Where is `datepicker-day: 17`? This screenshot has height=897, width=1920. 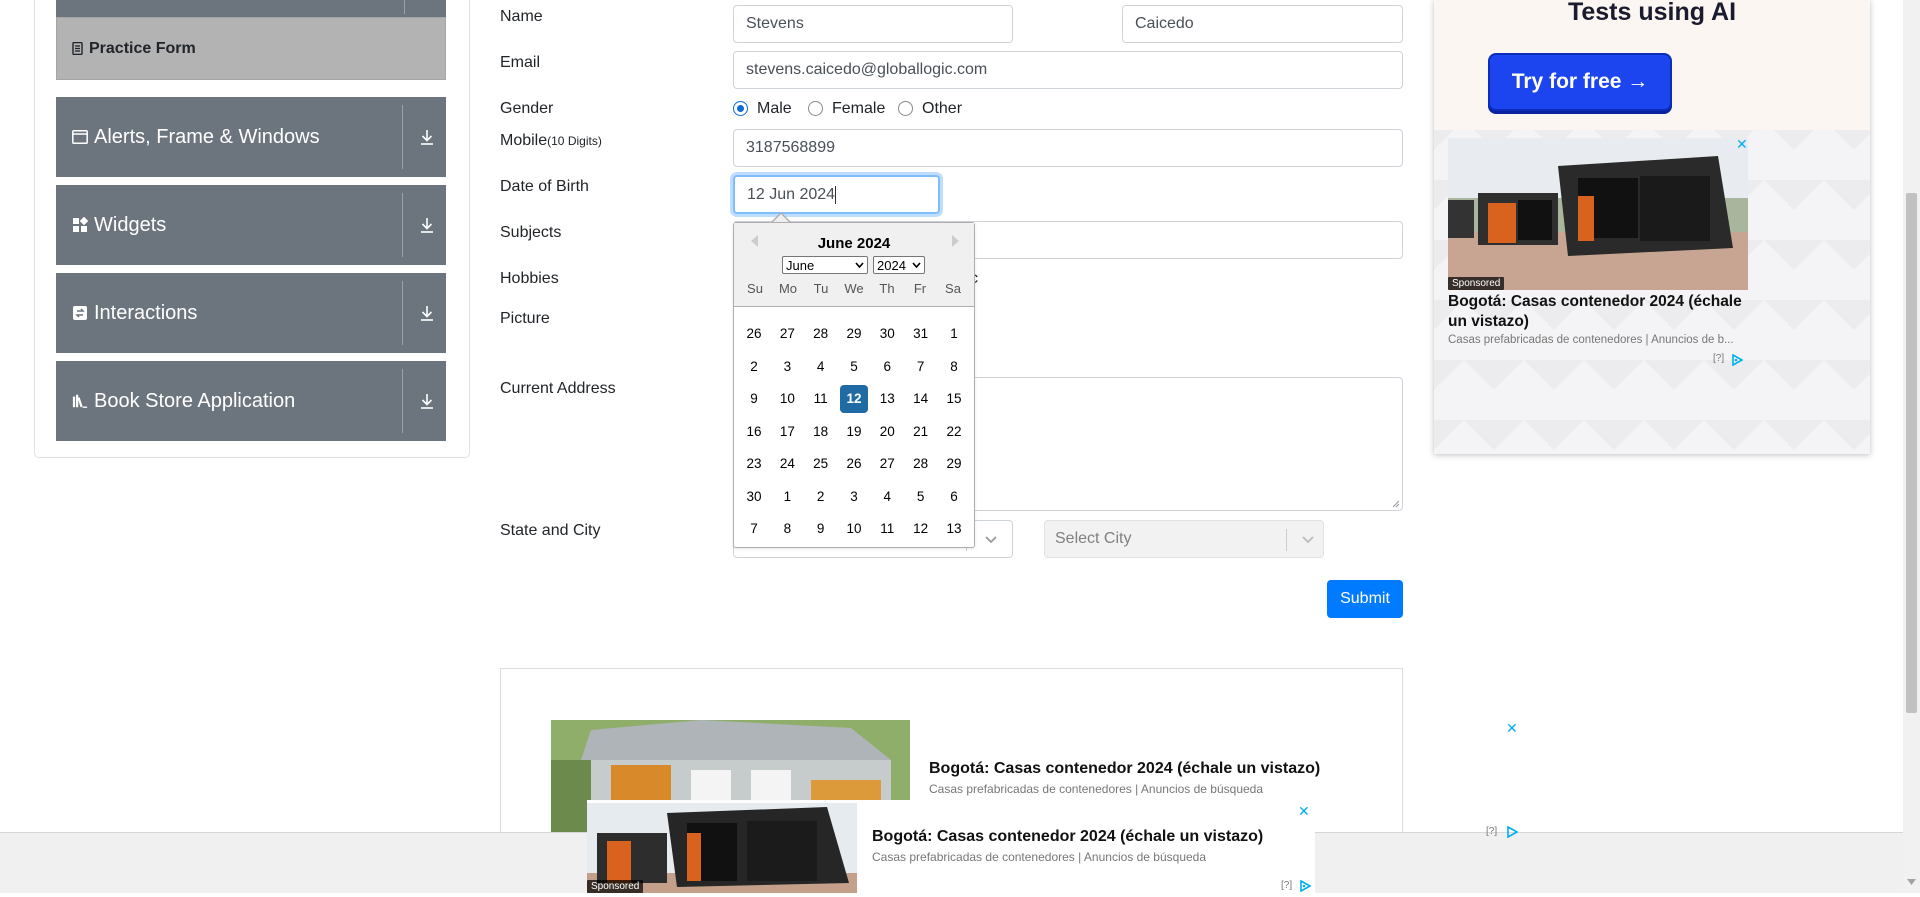
datepicker-day: 17 is located at coordinates (787, 431).